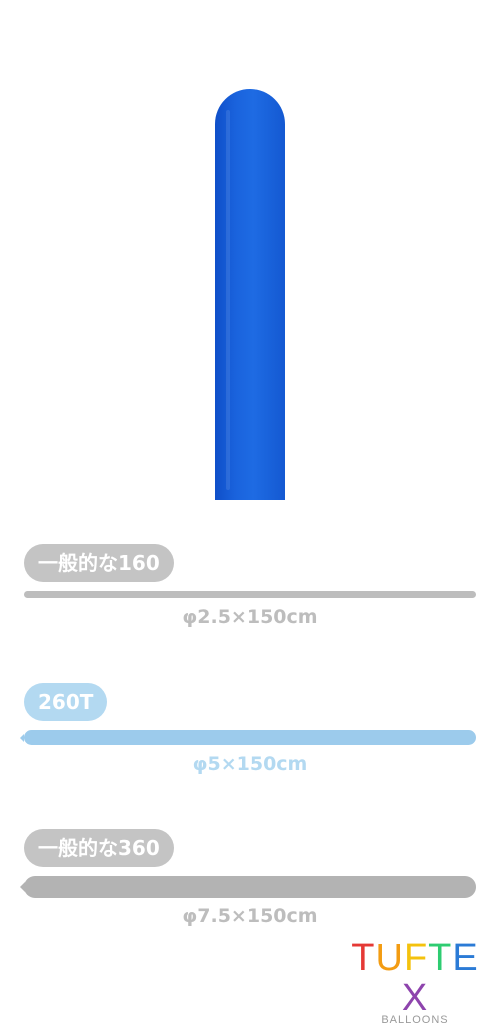  I want to click on logo-letter: E, so click(465, 958).